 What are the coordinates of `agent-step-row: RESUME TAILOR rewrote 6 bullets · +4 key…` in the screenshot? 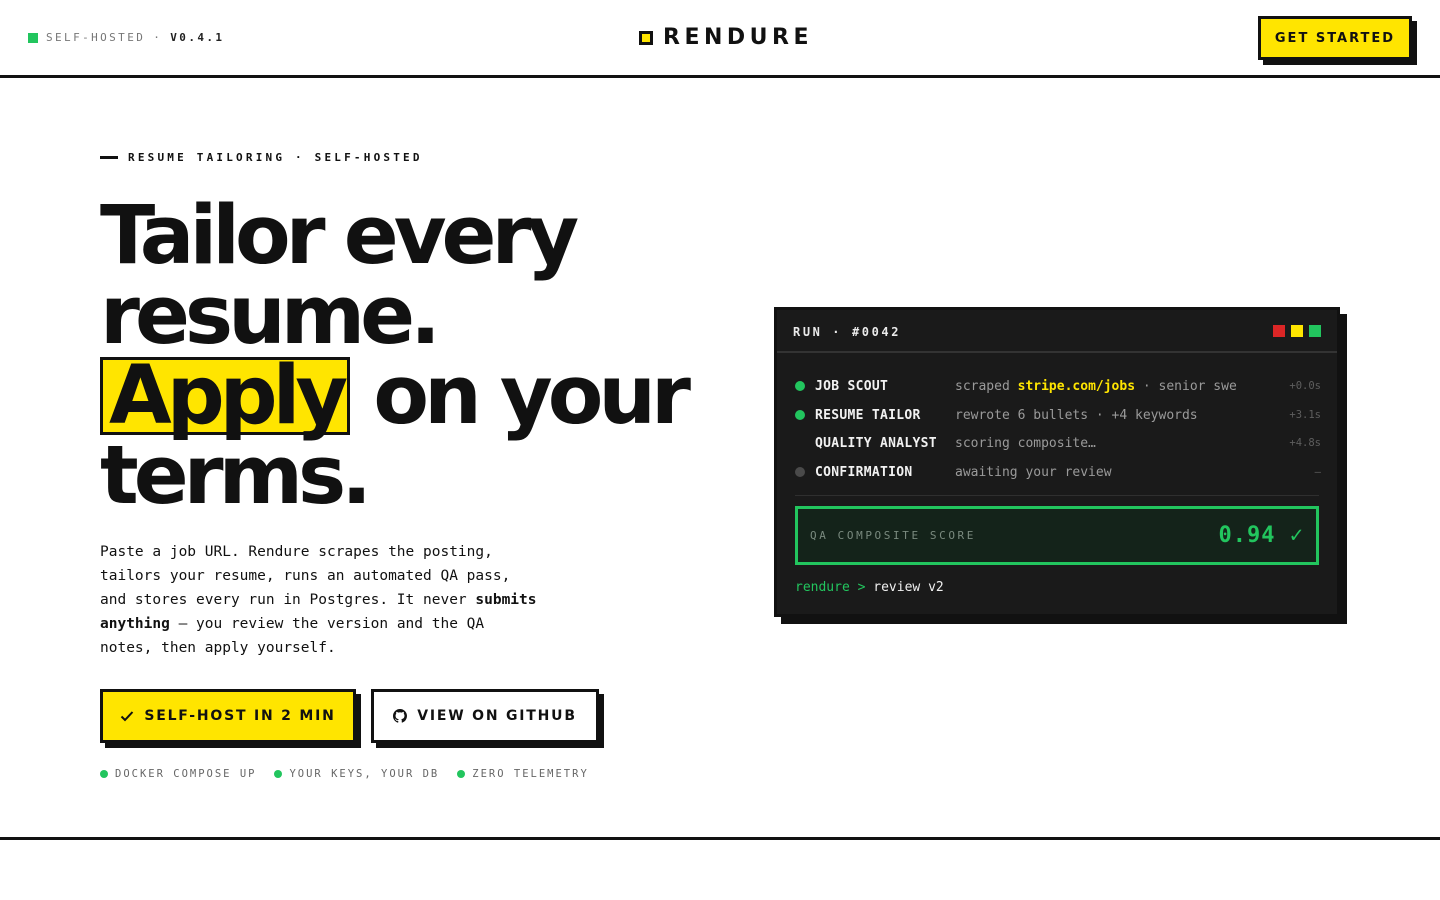 It's located at (1058, 415).